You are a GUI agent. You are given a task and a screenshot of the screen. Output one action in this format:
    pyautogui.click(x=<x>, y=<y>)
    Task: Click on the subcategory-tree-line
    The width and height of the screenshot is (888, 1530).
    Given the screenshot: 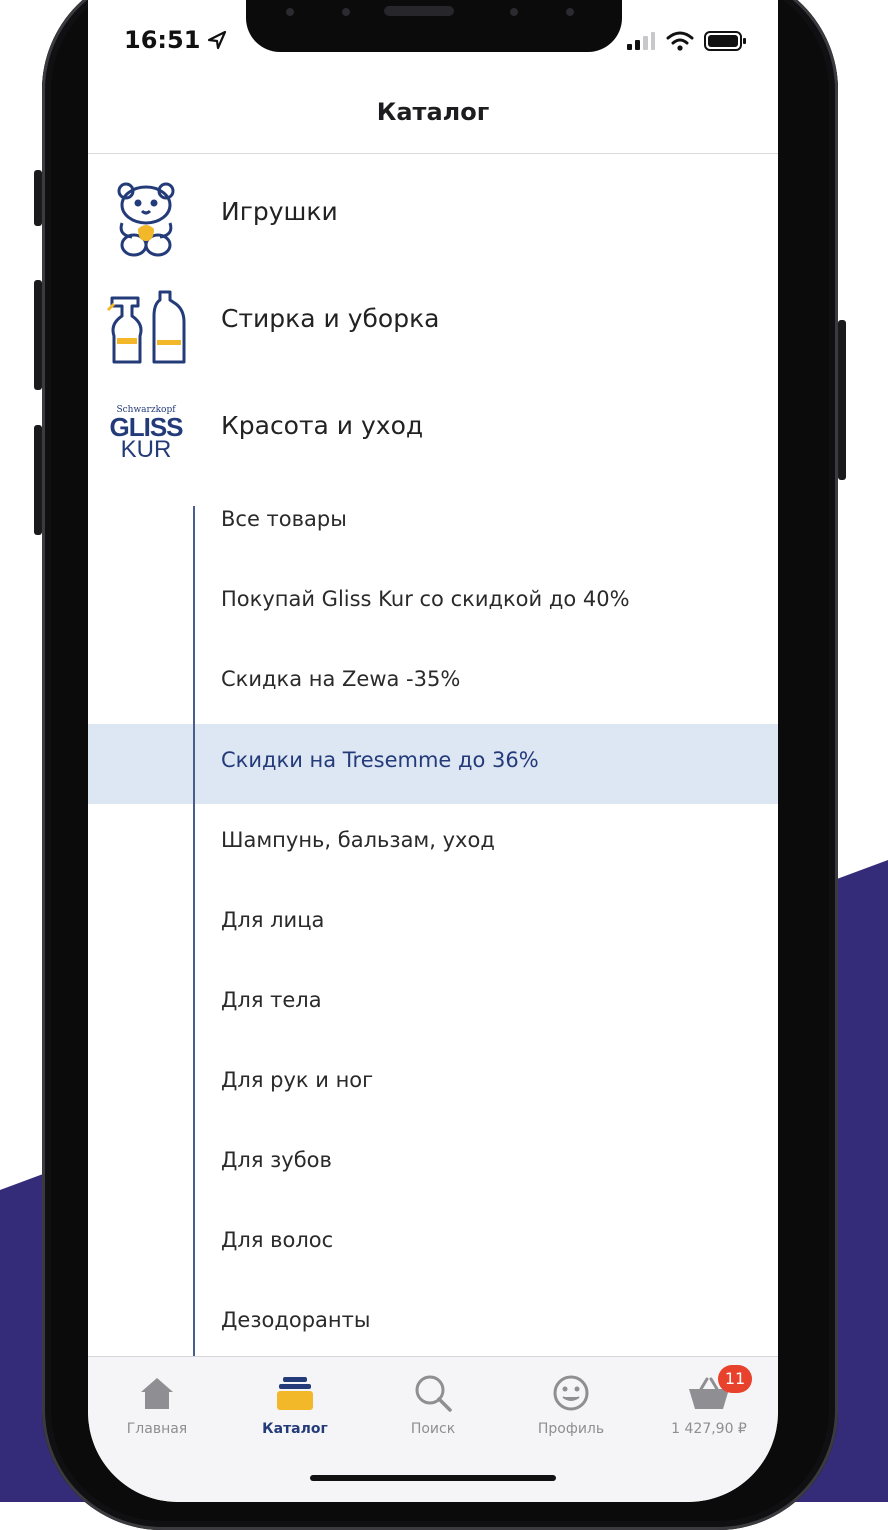 What is the action you would take?
    pyautogui.click(x=194, y=932)
    